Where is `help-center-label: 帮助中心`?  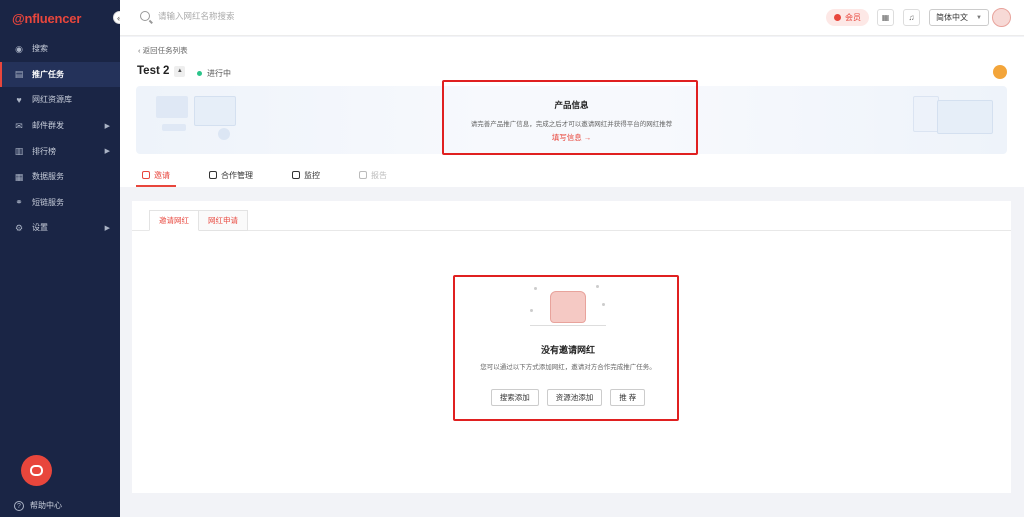
help-center-label: 帮助中心 is located at coordinates (46, 505).